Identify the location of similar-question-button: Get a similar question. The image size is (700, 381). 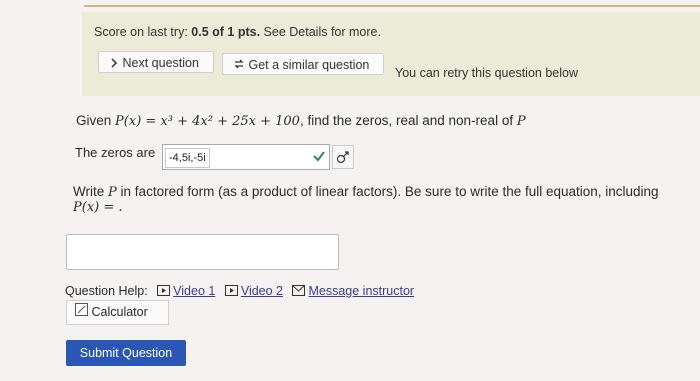
(303, 64).